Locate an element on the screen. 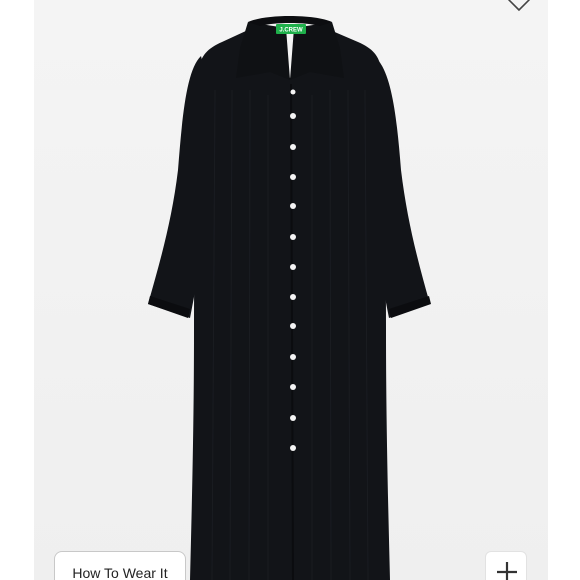 This screenshot has width=580, height=580. collar-button is located at coordinates (293, 92).